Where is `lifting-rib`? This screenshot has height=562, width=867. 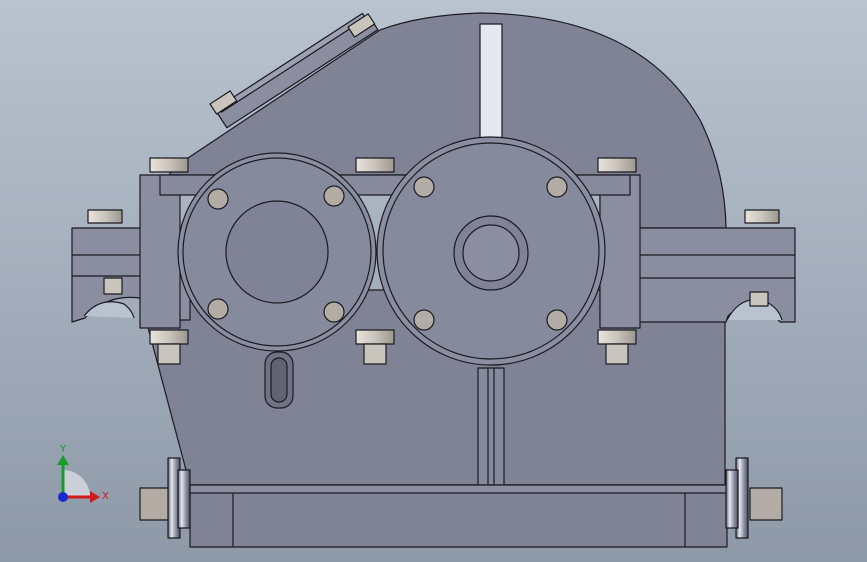 lifting-rib is located at coordinates (491, 81).